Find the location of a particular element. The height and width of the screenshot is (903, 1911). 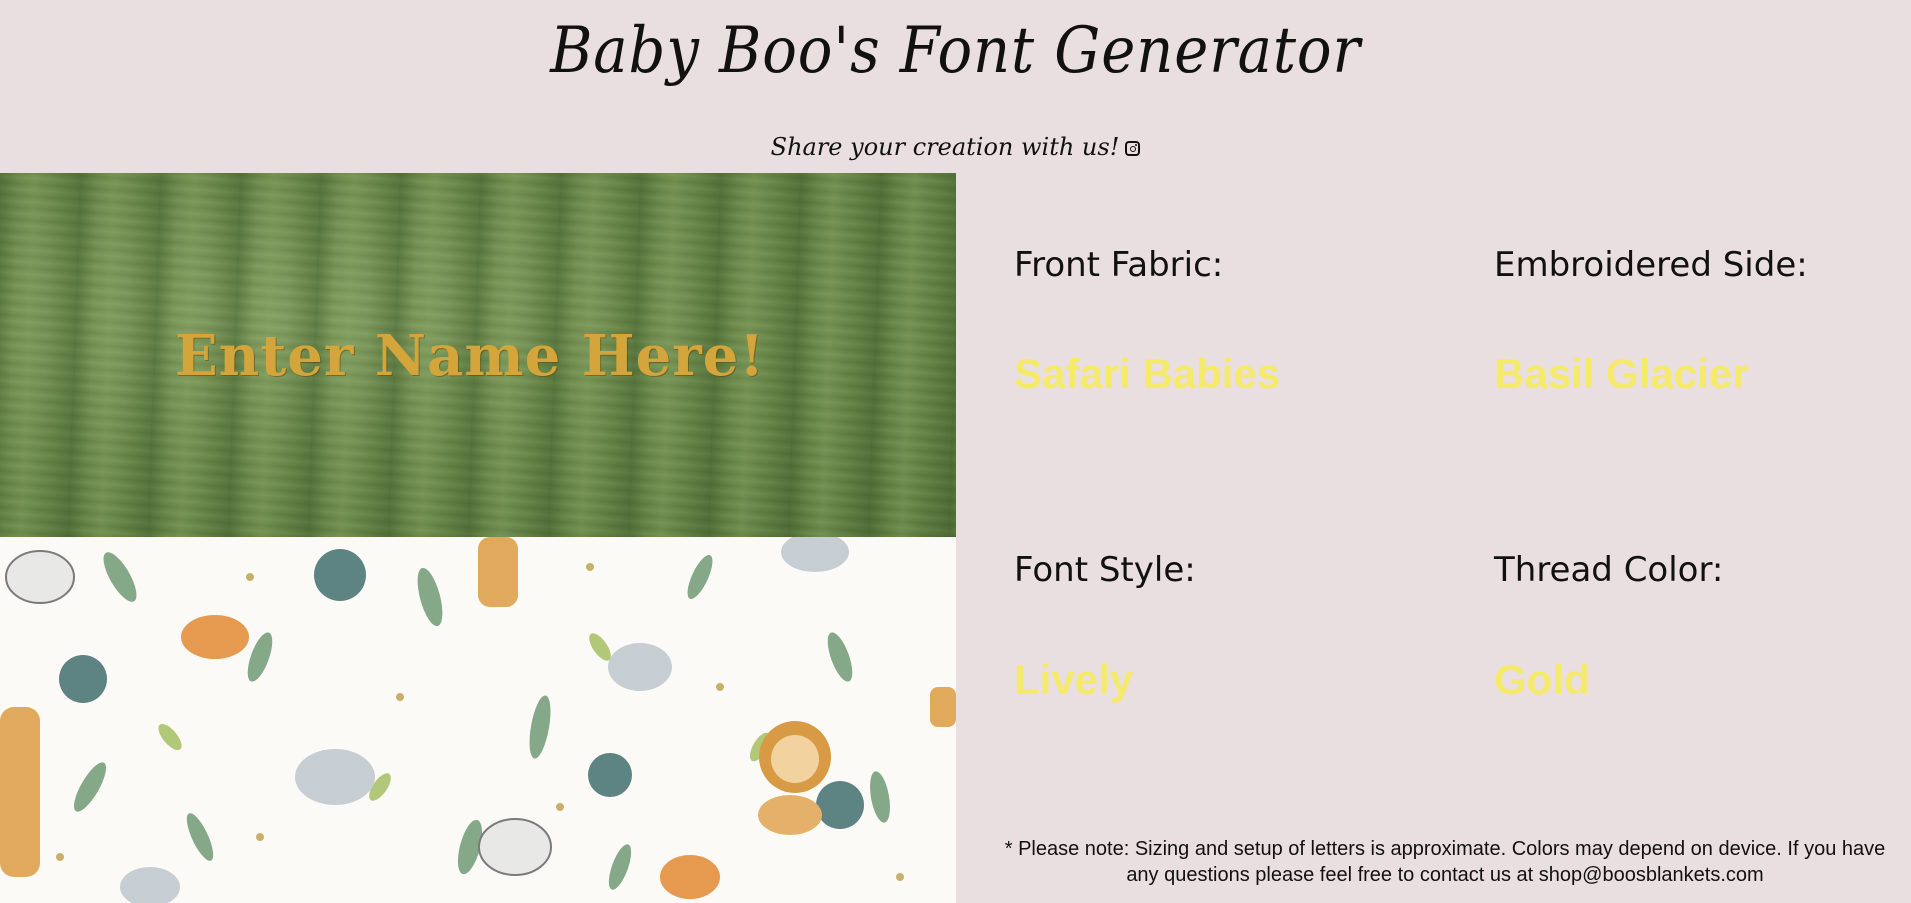

page-title: Baby Boo's Font Generator is located at coordinates (955, 51).